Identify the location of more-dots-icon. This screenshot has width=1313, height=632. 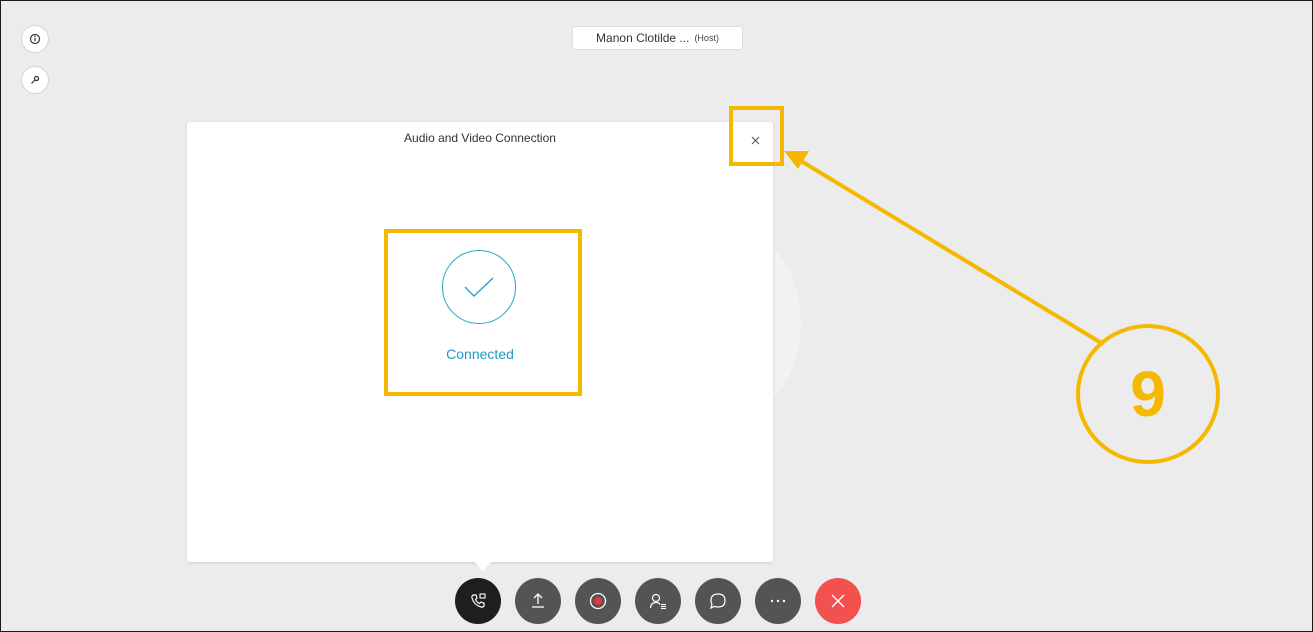
(778, 601).